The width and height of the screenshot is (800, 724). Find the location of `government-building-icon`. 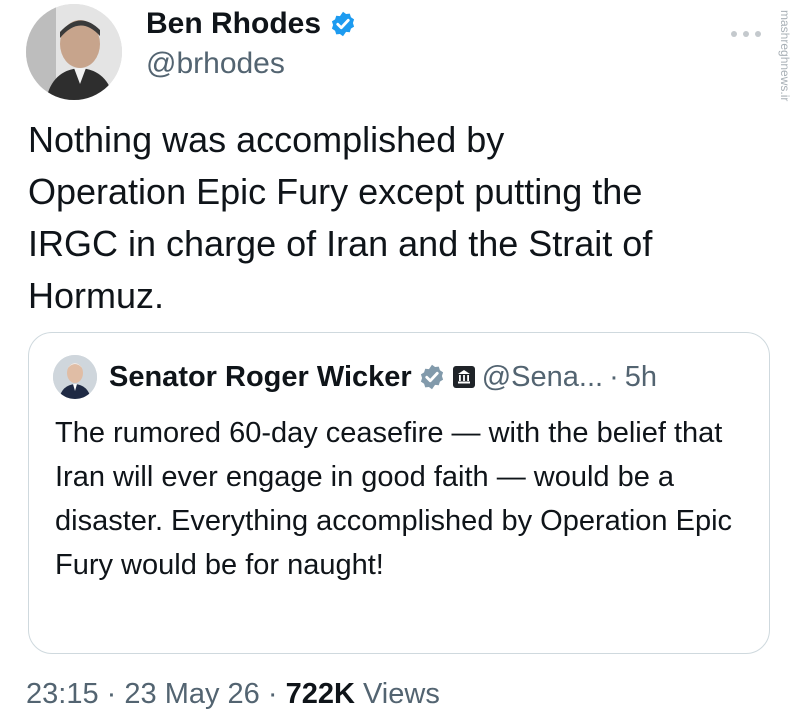

government-building-icon is located at coordinates (463, 377).